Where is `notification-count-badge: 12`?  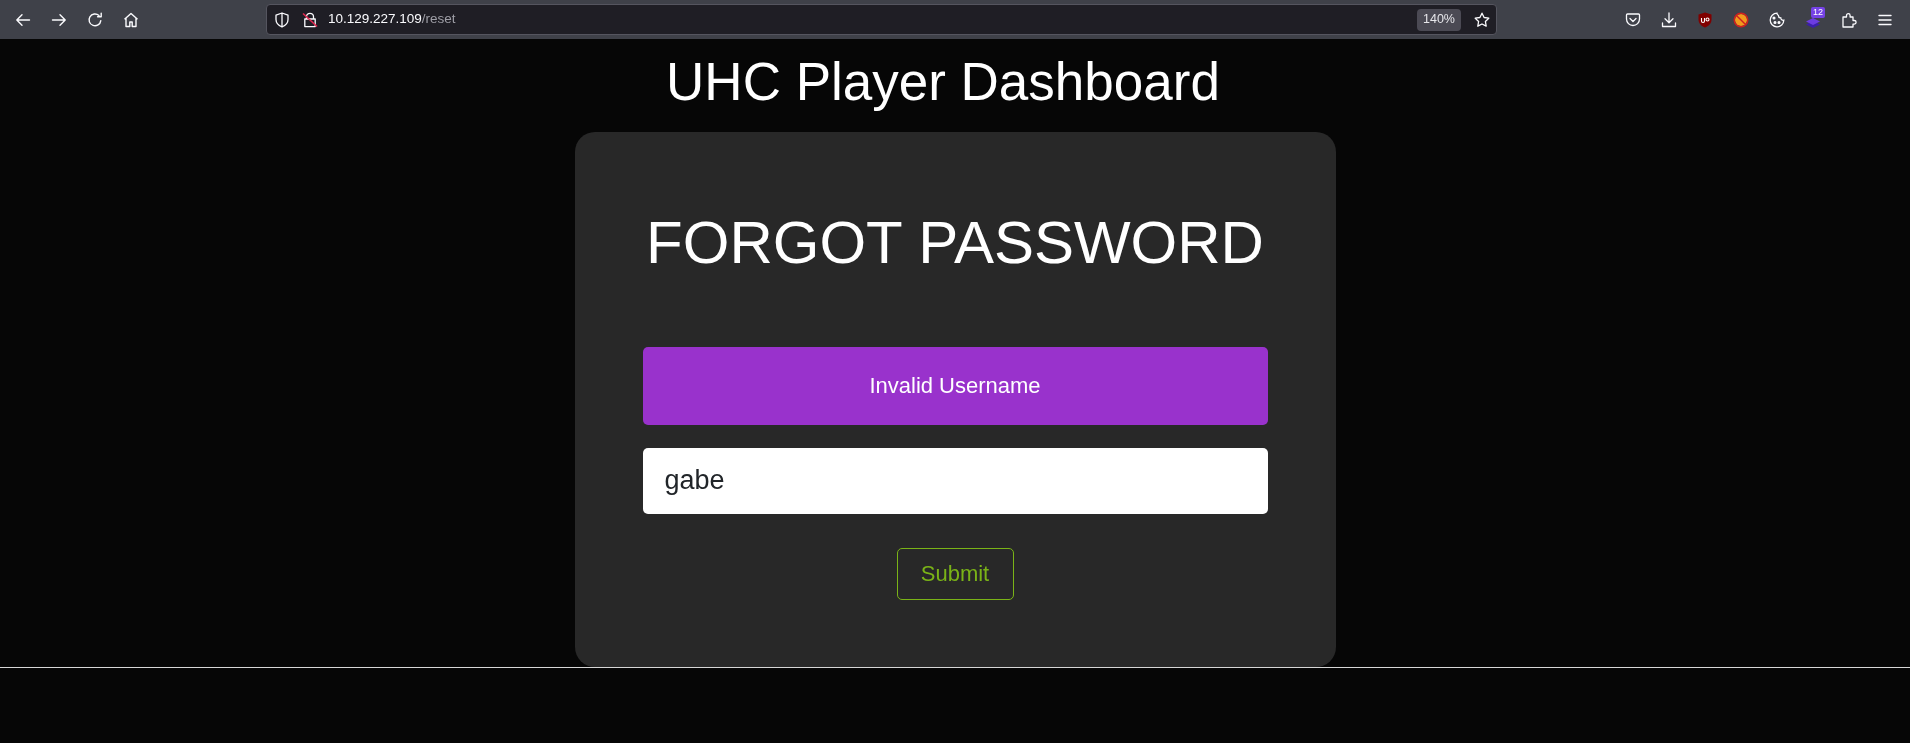
notification-count-badge: 12 is located at coordinates (1818, 12).